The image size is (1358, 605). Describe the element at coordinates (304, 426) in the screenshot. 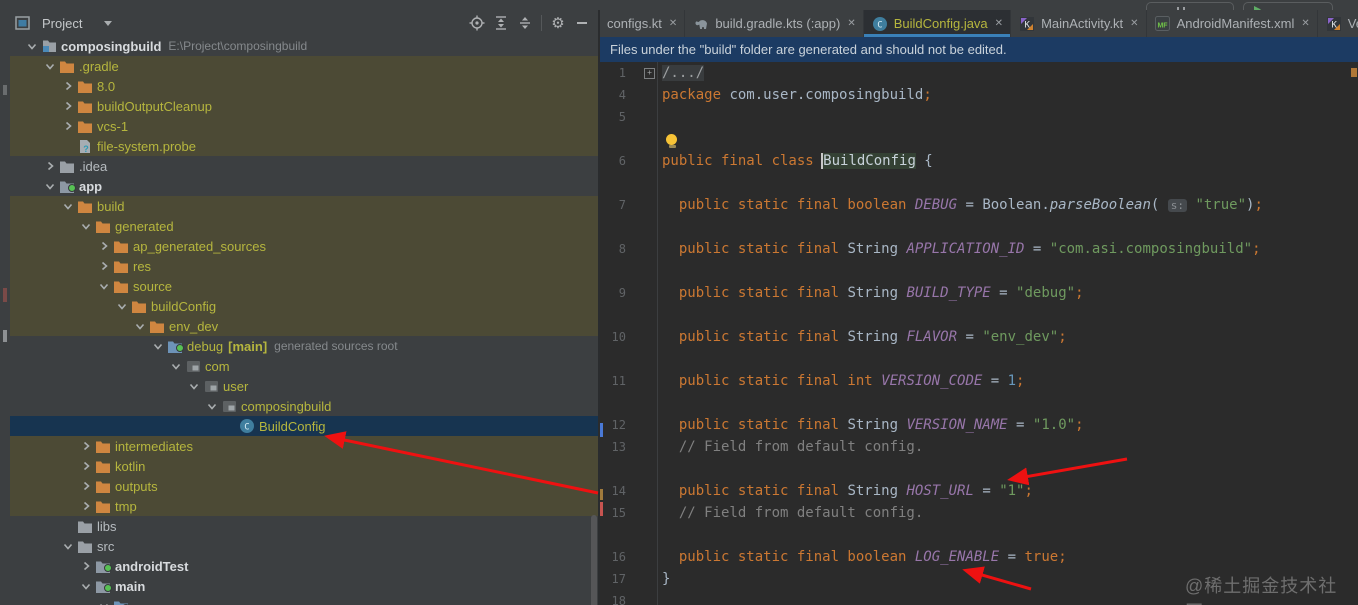

I see `tree-item-BuildConfig: C BuildConfig` at that location.